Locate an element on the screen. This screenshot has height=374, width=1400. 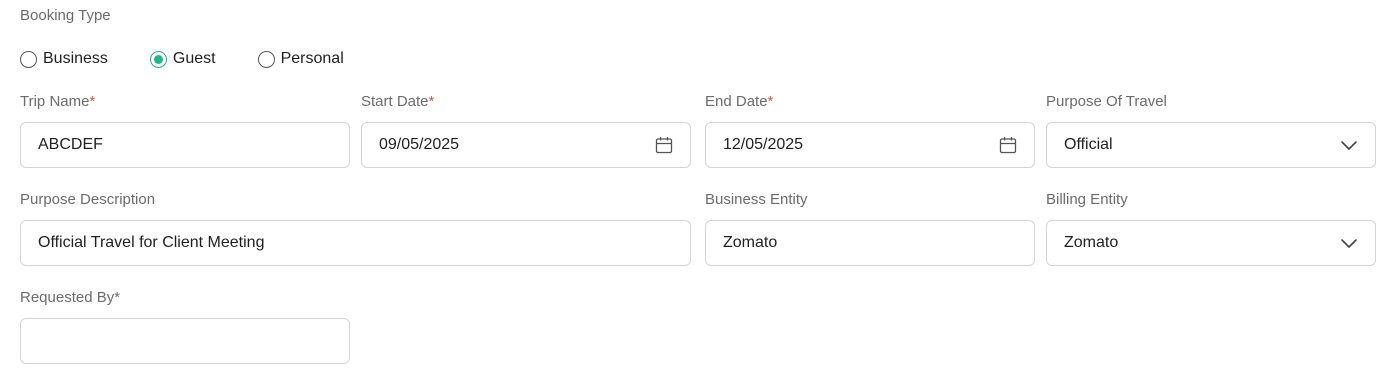
billing-entity-label: Billing Entity is located at coordinates (1087, 199).